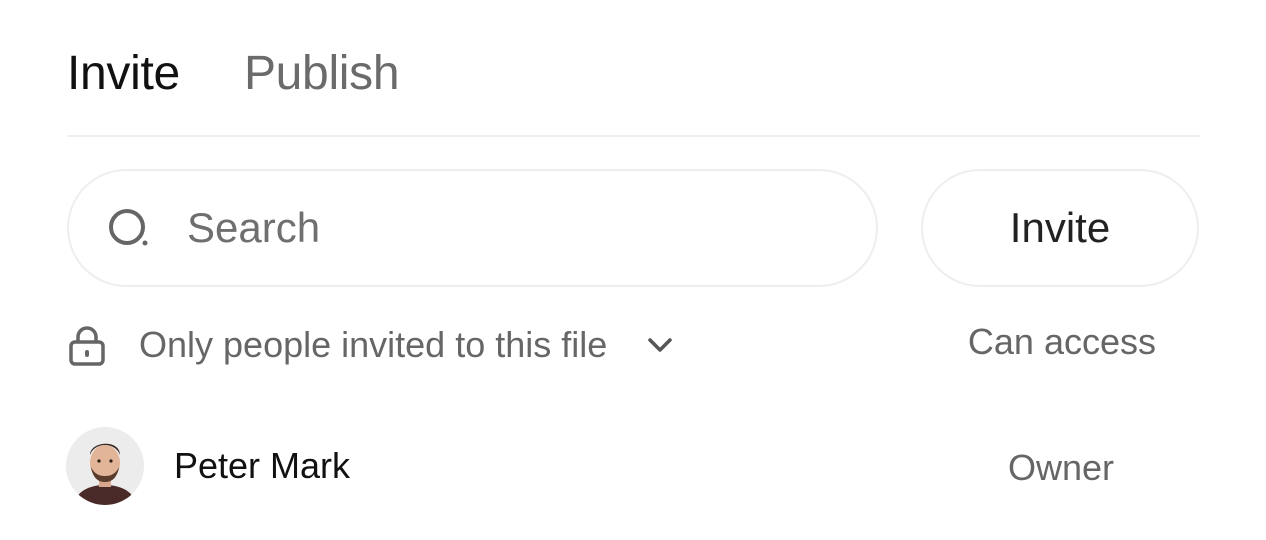 This screenshot has width=1266, height=540. What do you see at coordinates (1060, 467) in the screenshot?
I see `member-role: Owner` at bounding box center [1060, 467].